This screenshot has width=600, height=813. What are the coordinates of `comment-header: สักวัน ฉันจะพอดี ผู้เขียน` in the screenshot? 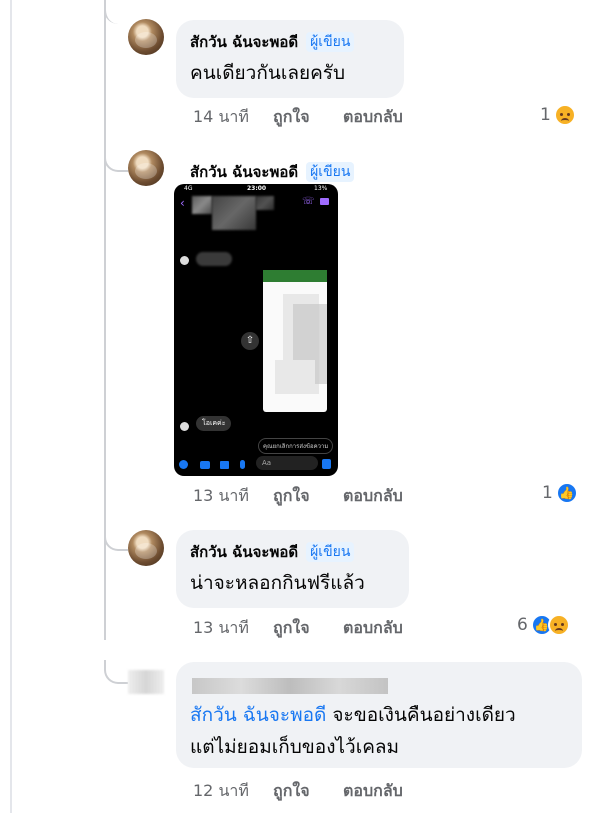 It's located at (272, 172).